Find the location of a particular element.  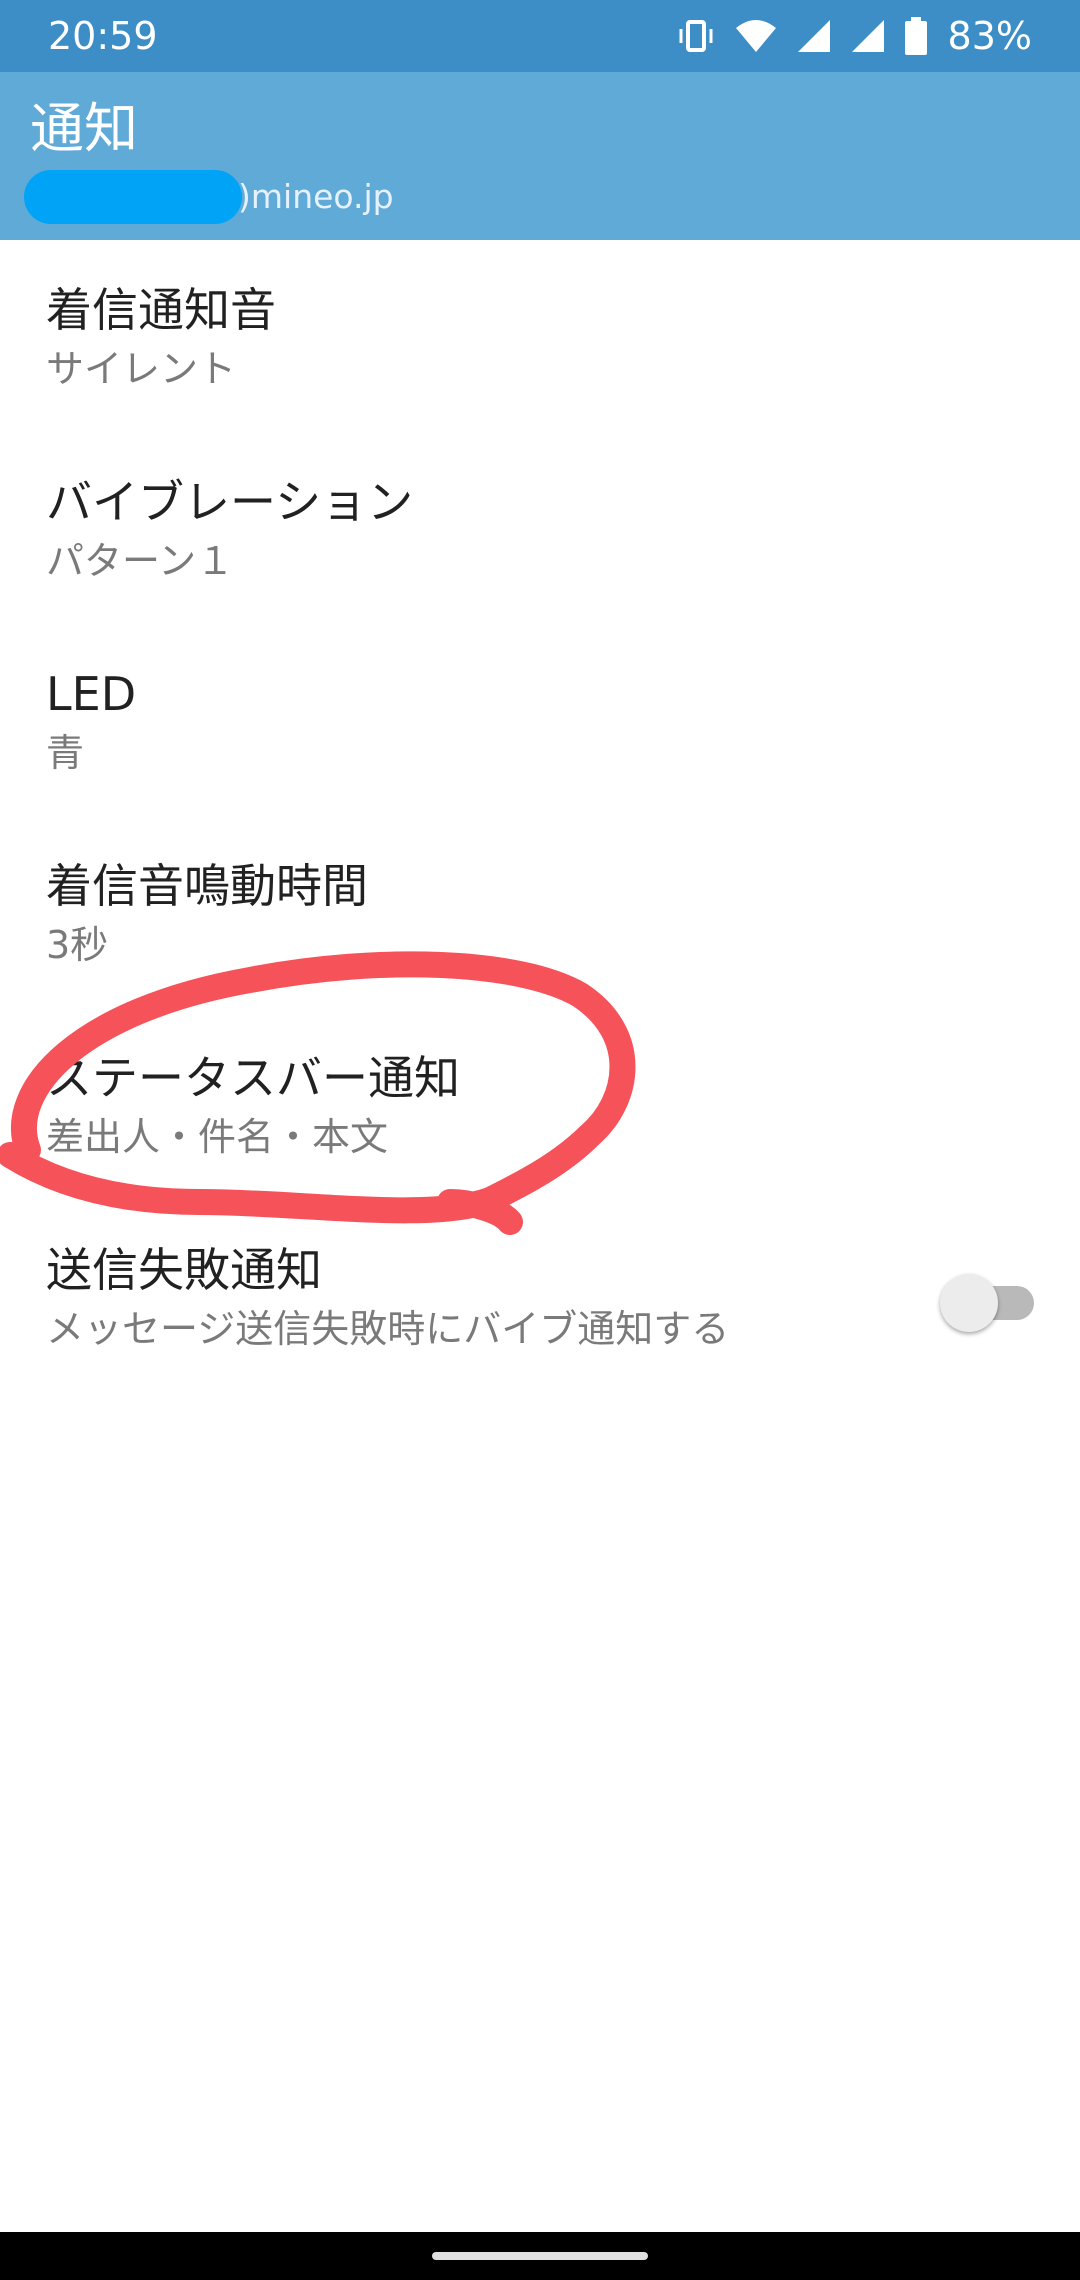

account-email-suffix: )mineo.jp is located at coordinates (316, 196).